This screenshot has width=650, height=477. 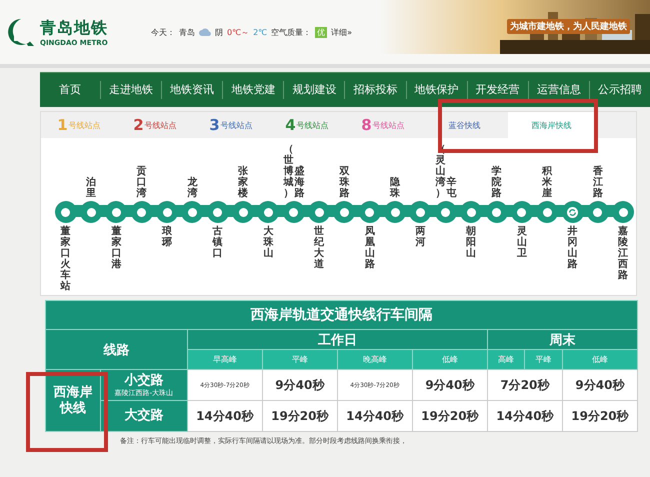 I want to click on station-name: 两河, so click(x=420, y=238).